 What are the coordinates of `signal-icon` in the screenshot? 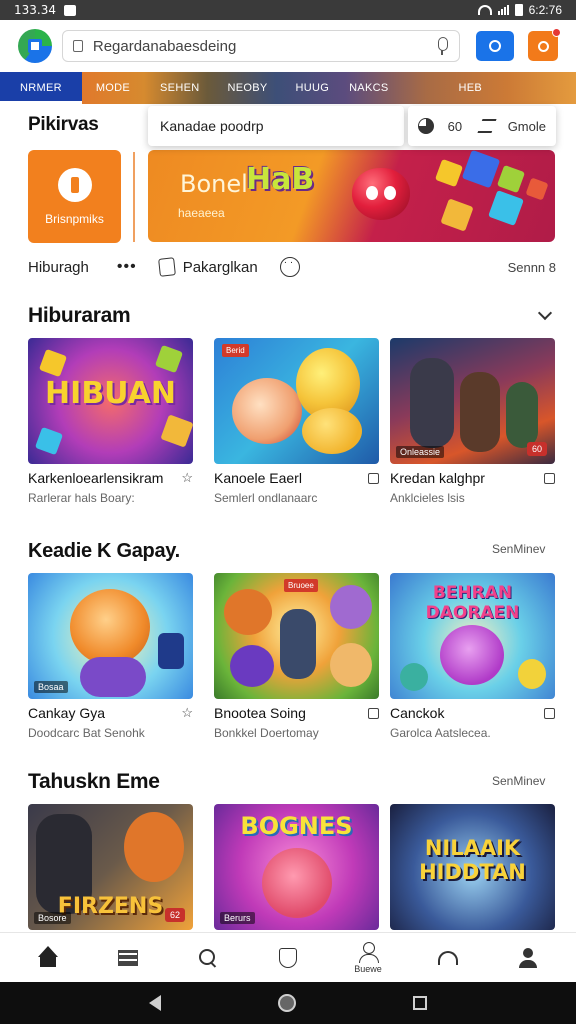 It's located at (503, 10).